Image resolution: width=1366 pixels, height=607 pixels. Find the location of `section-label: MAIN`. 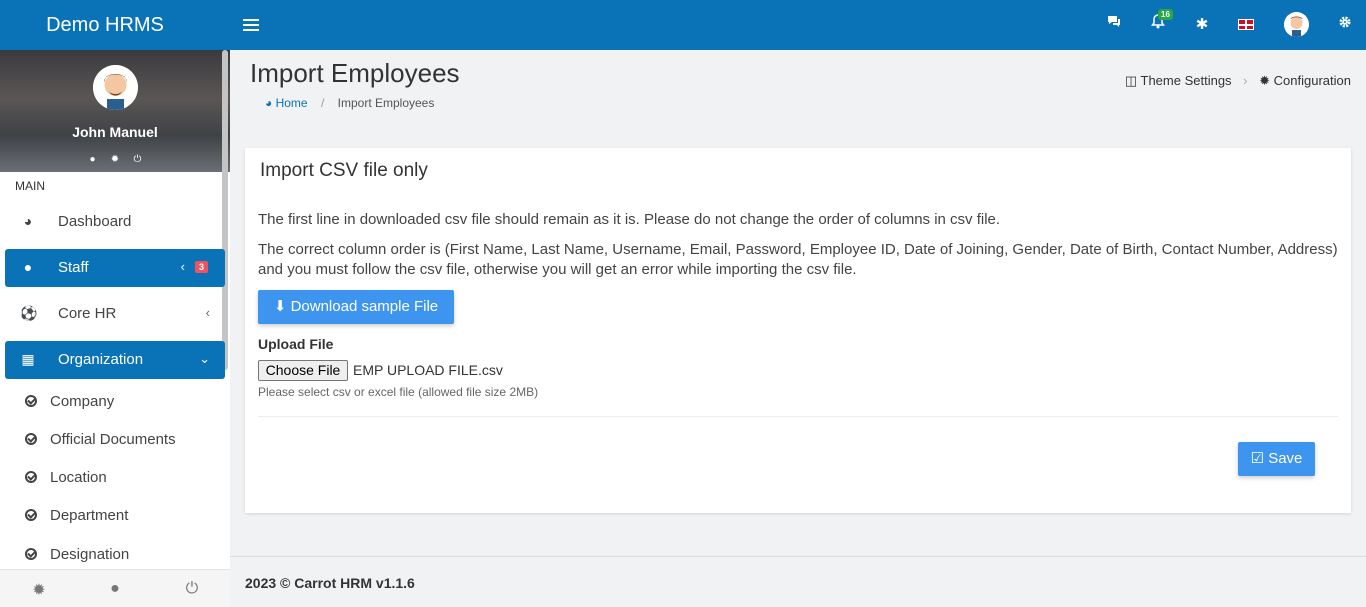

section-label: MAIN is located at coordinates (30, 186).